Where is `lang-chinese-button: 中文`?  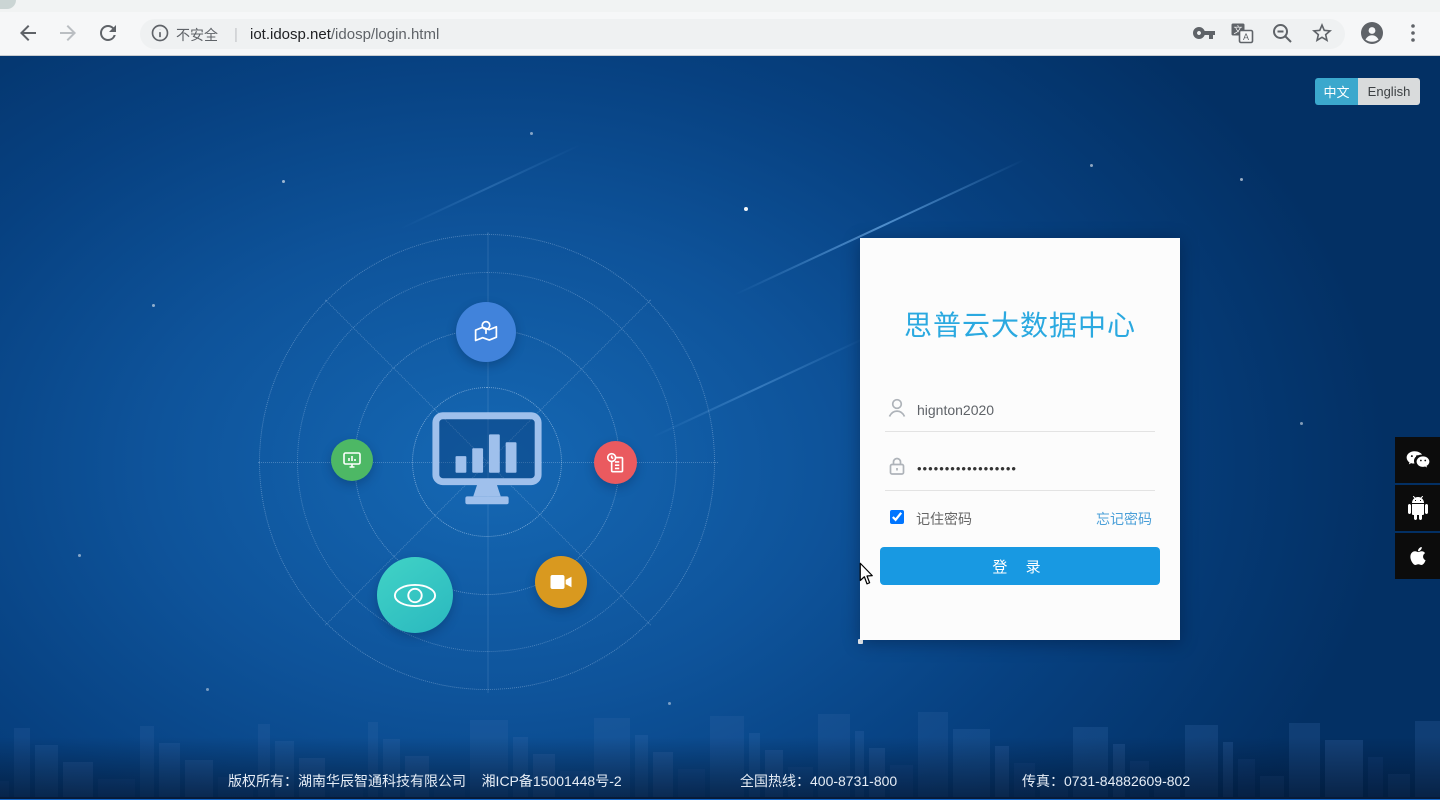
lang-chinese-button: 中文 is located at coordinates (1336, 91).